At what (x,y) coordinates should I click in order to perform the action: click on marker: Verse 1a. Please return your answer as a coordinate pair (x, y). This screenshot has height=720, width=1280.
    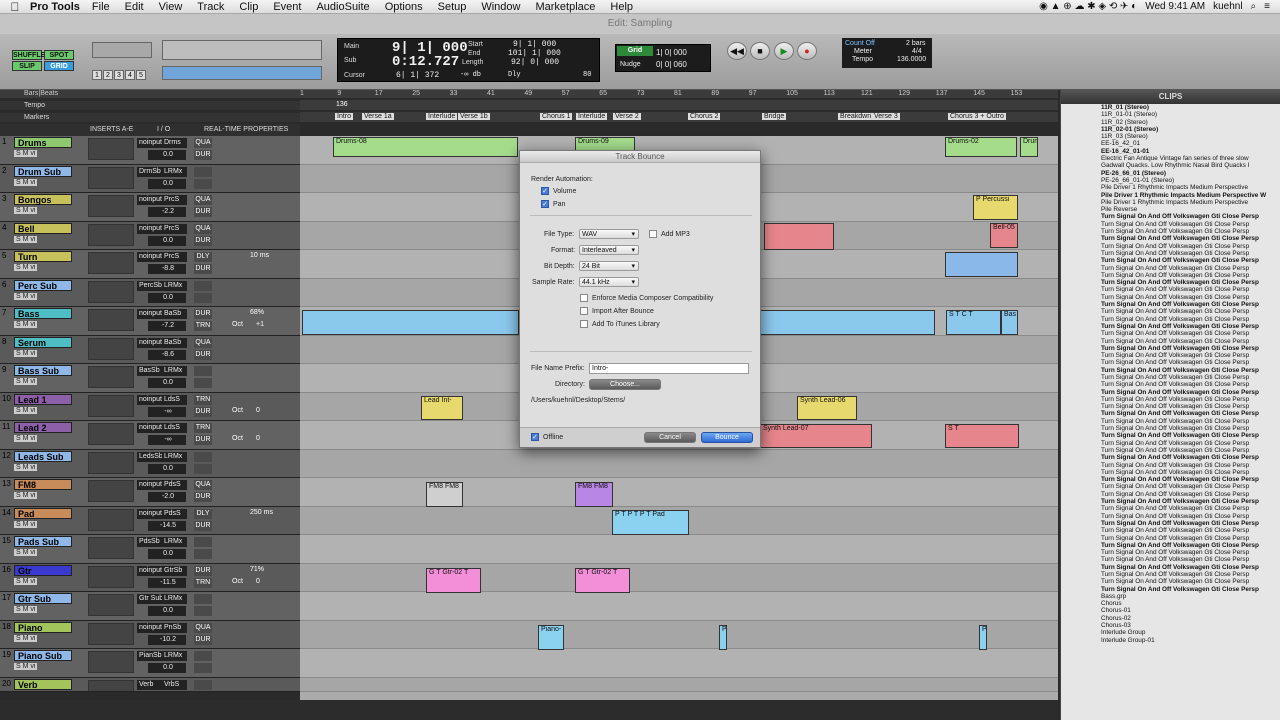
    Looking at the image, I should click on (378, 116).